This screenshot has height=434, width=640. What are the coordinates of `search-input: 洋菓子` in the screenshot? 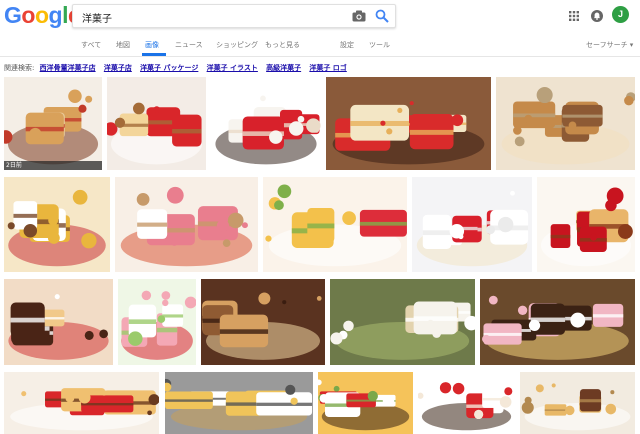 It's located at (97, 17).